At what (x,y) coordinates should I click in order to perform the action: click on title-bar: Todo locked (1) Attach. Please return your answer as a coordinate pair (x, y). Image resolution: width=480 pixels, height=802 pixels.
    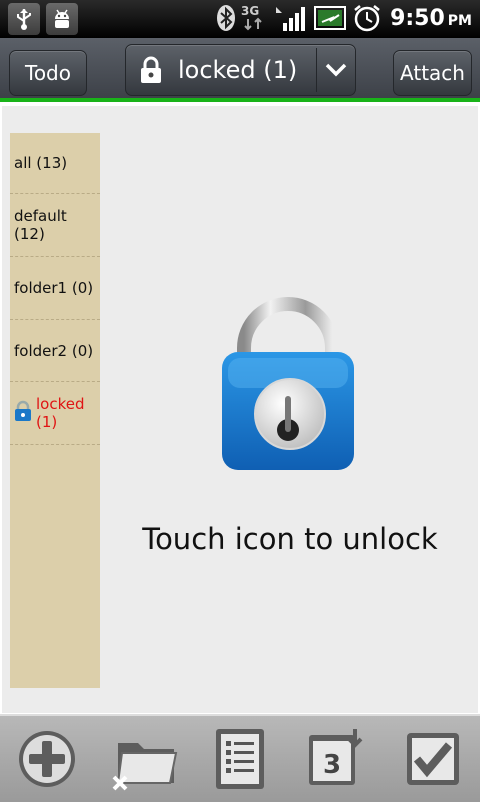
    Looking at the image, I should click on (240, 70).